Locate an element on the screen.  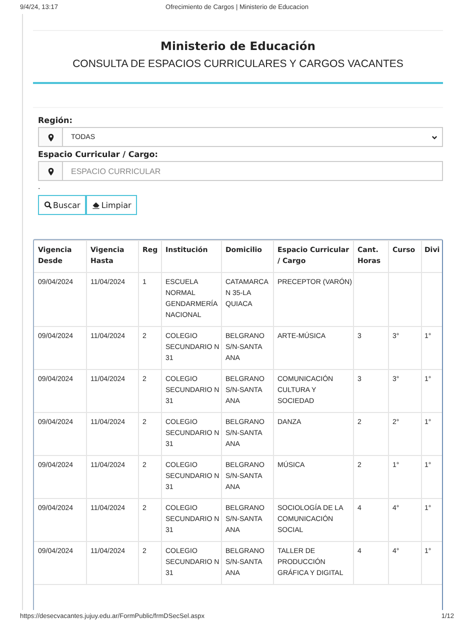
heading-title: Ministerio de Educación is located at coordinates (238, 46).